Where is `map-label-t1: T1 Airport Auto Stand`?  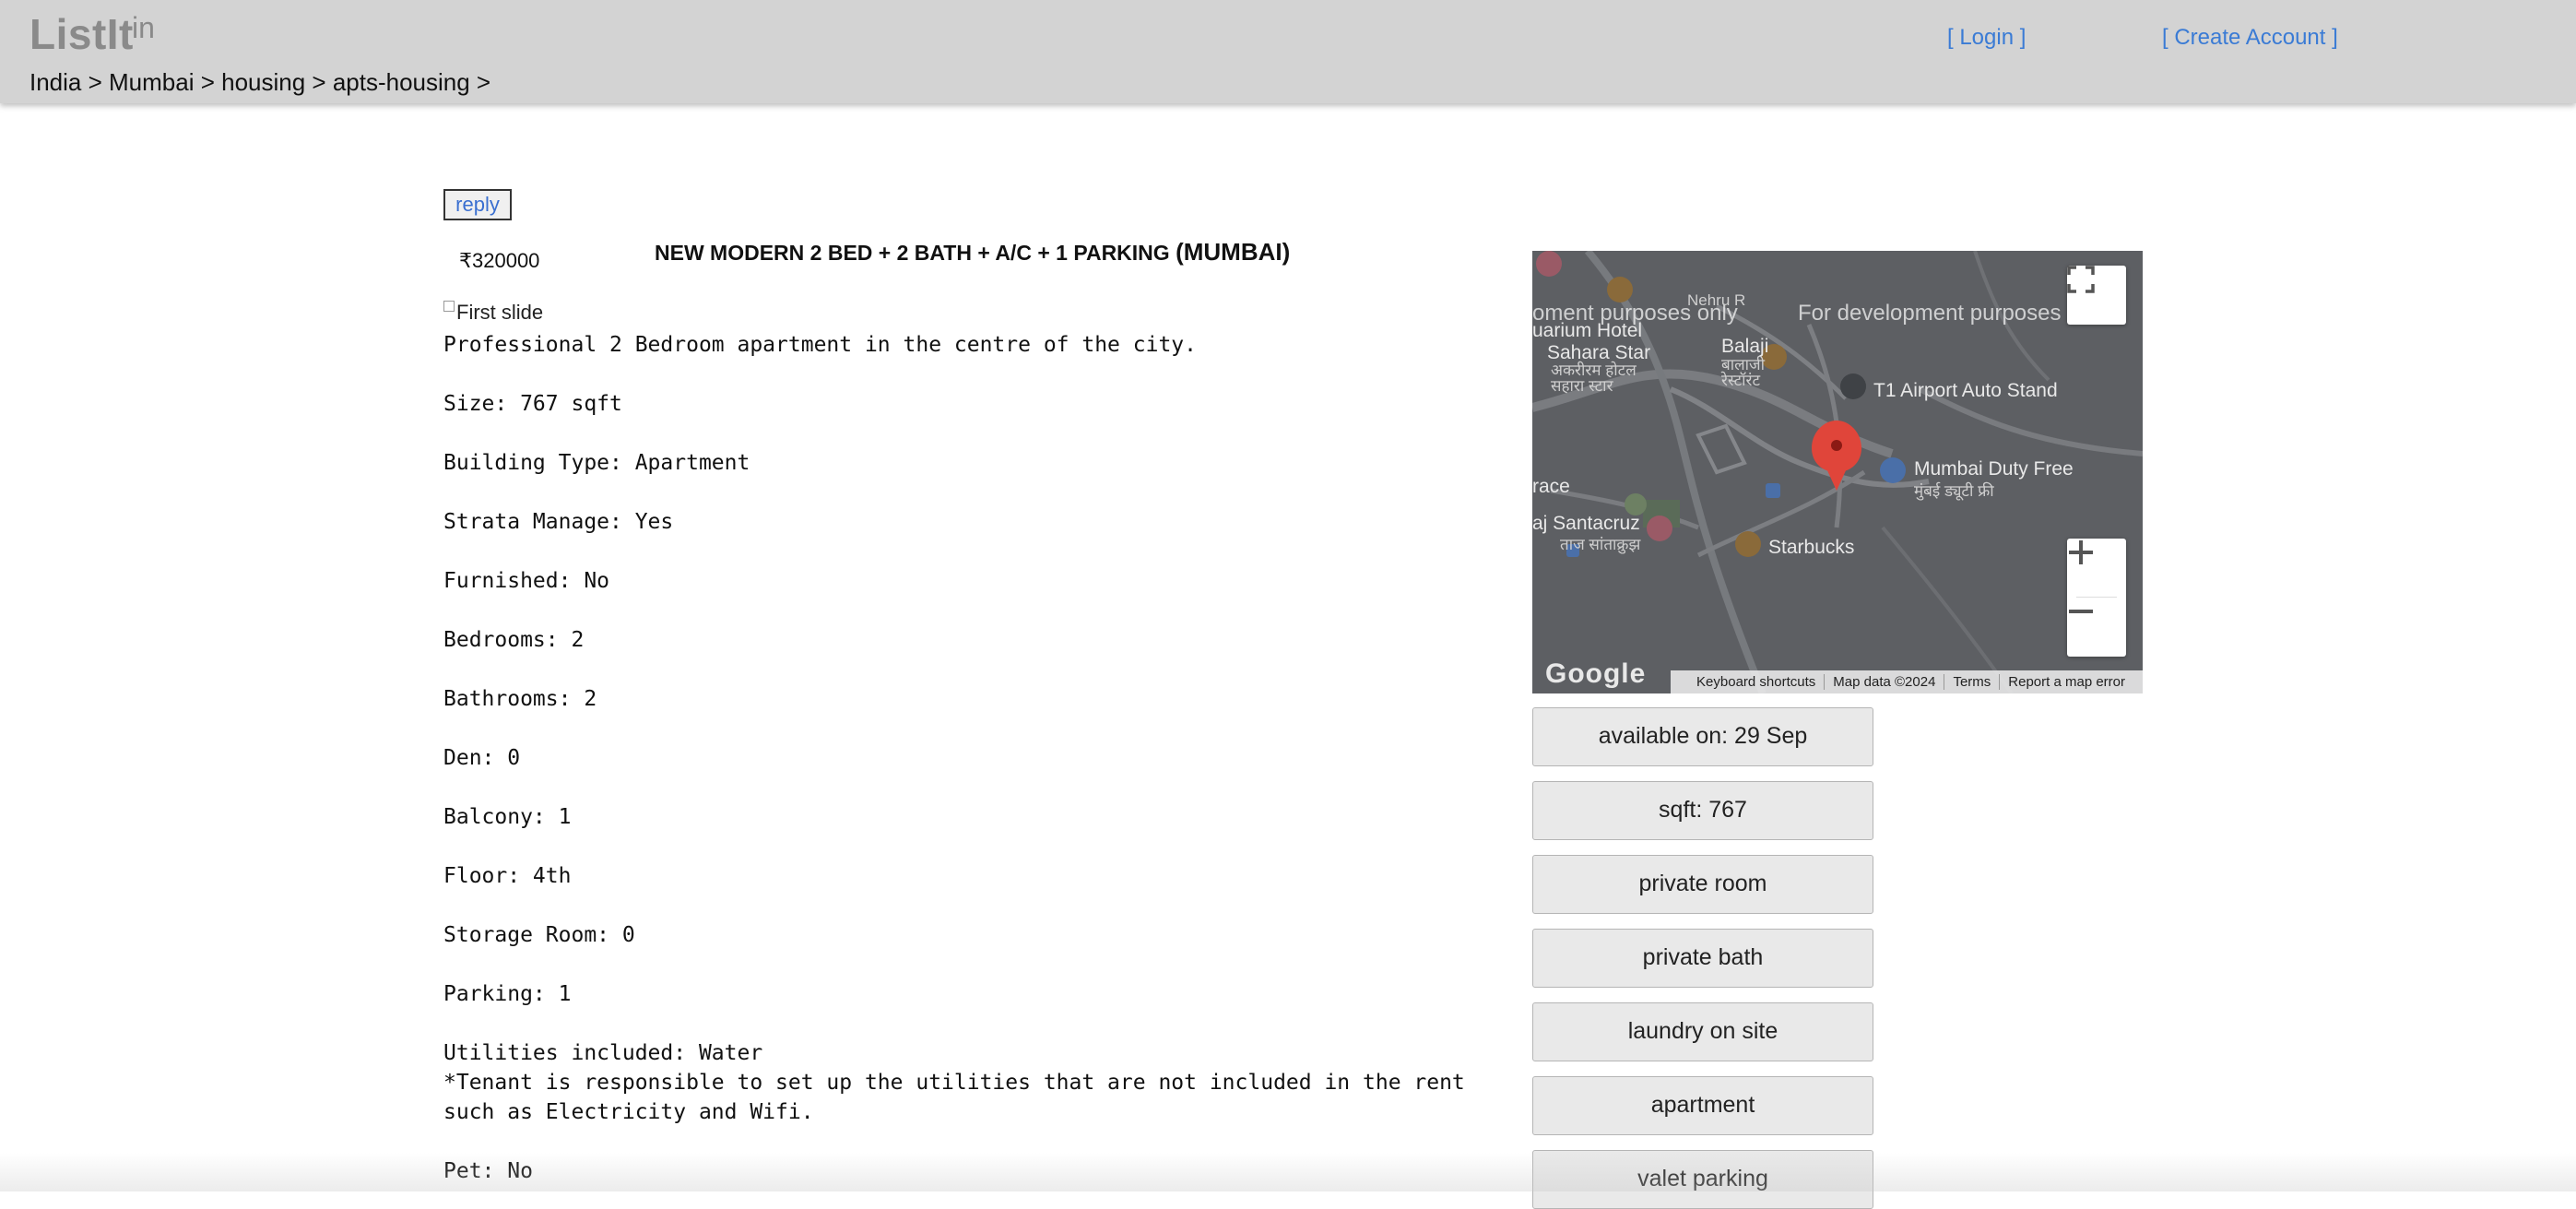 map-label-t1: T1 Airport Auto Stand is located at coordinates (1965, 390).